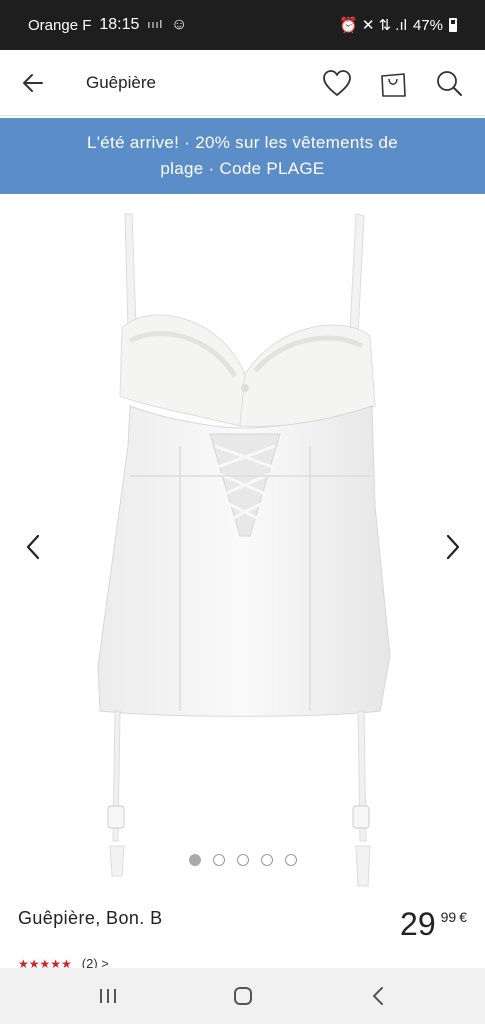  I want to click on recent-apps-icon, so click(107, 996).